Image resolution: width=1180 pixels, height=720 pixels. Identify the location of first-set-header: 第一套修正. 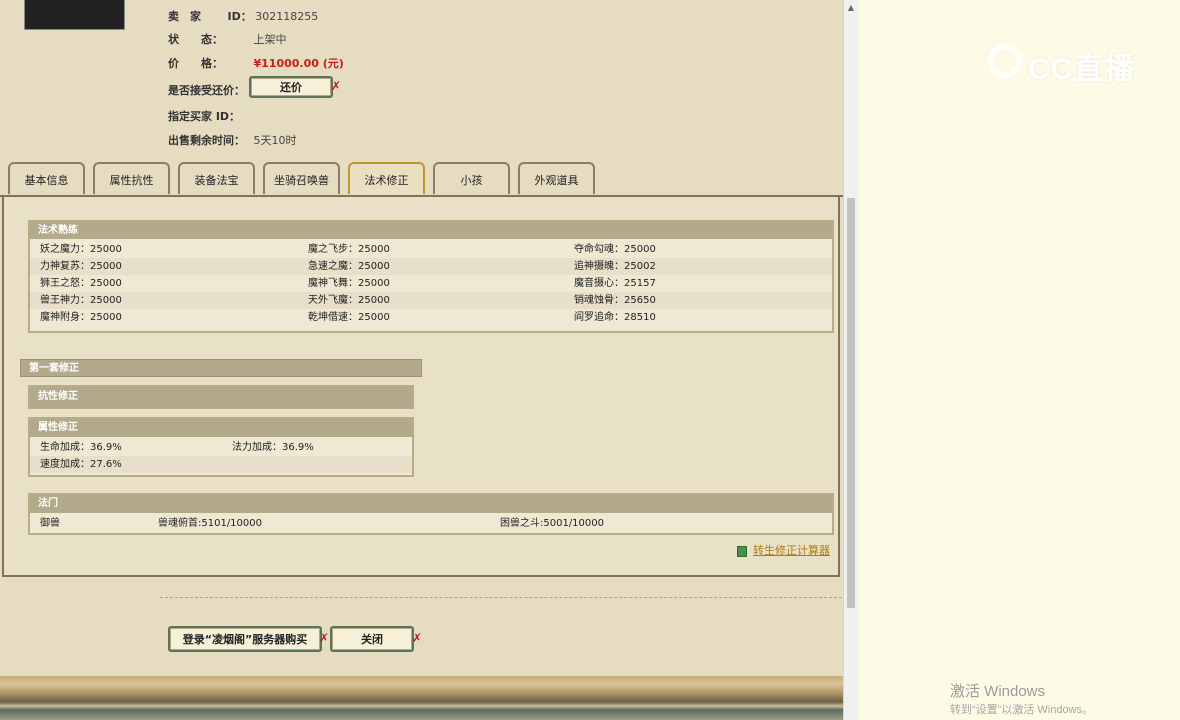
(221, 368).